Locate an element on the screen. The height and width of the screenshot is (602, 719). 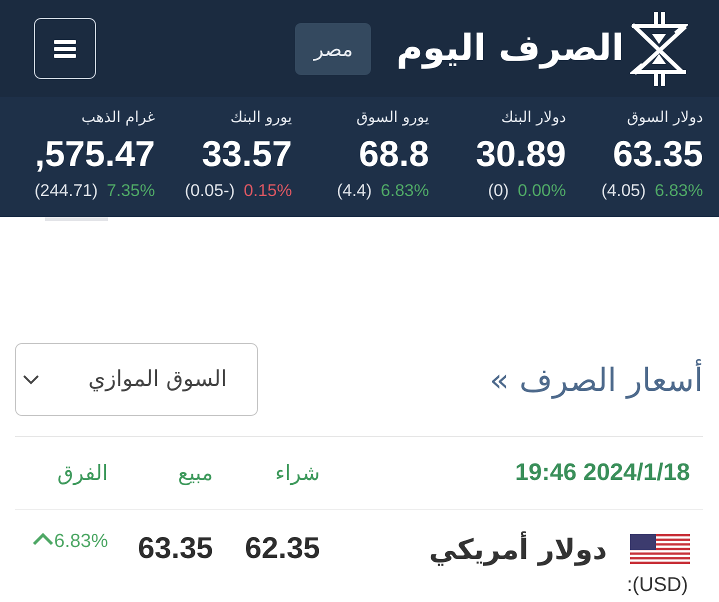
ticker-value: ,575.47 is located at coordinates (94, 154).